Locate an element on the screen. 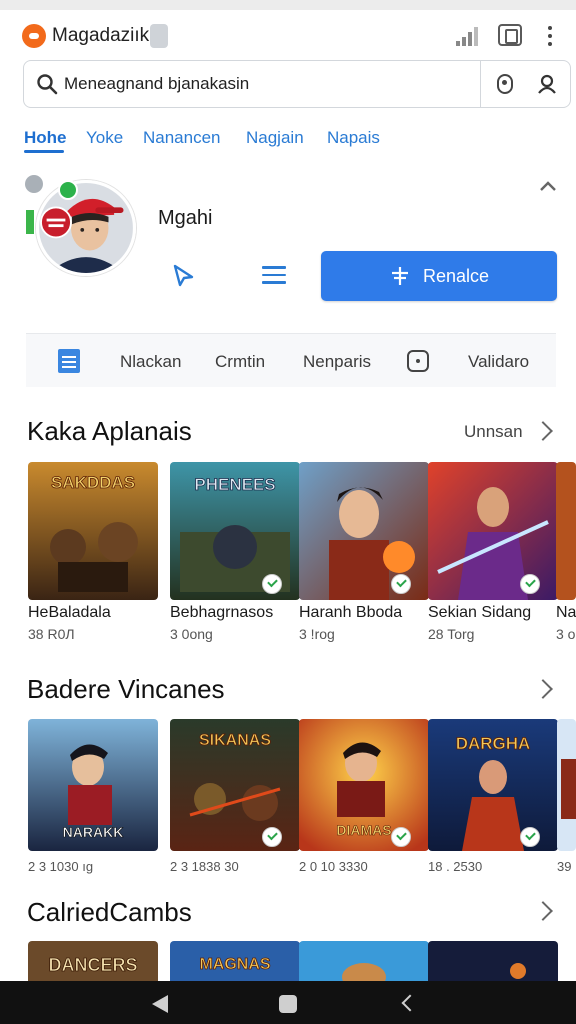 The image size is (576, 1024). search-bar is located at coordinates (252, 84).